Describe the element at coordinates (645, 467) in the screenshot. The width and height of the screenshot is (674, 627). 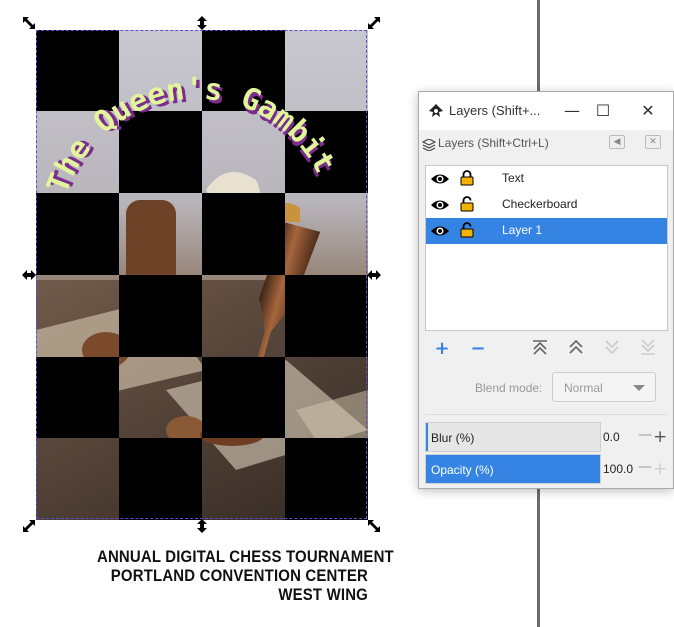
I see `opacity-decrement: —` at that location.